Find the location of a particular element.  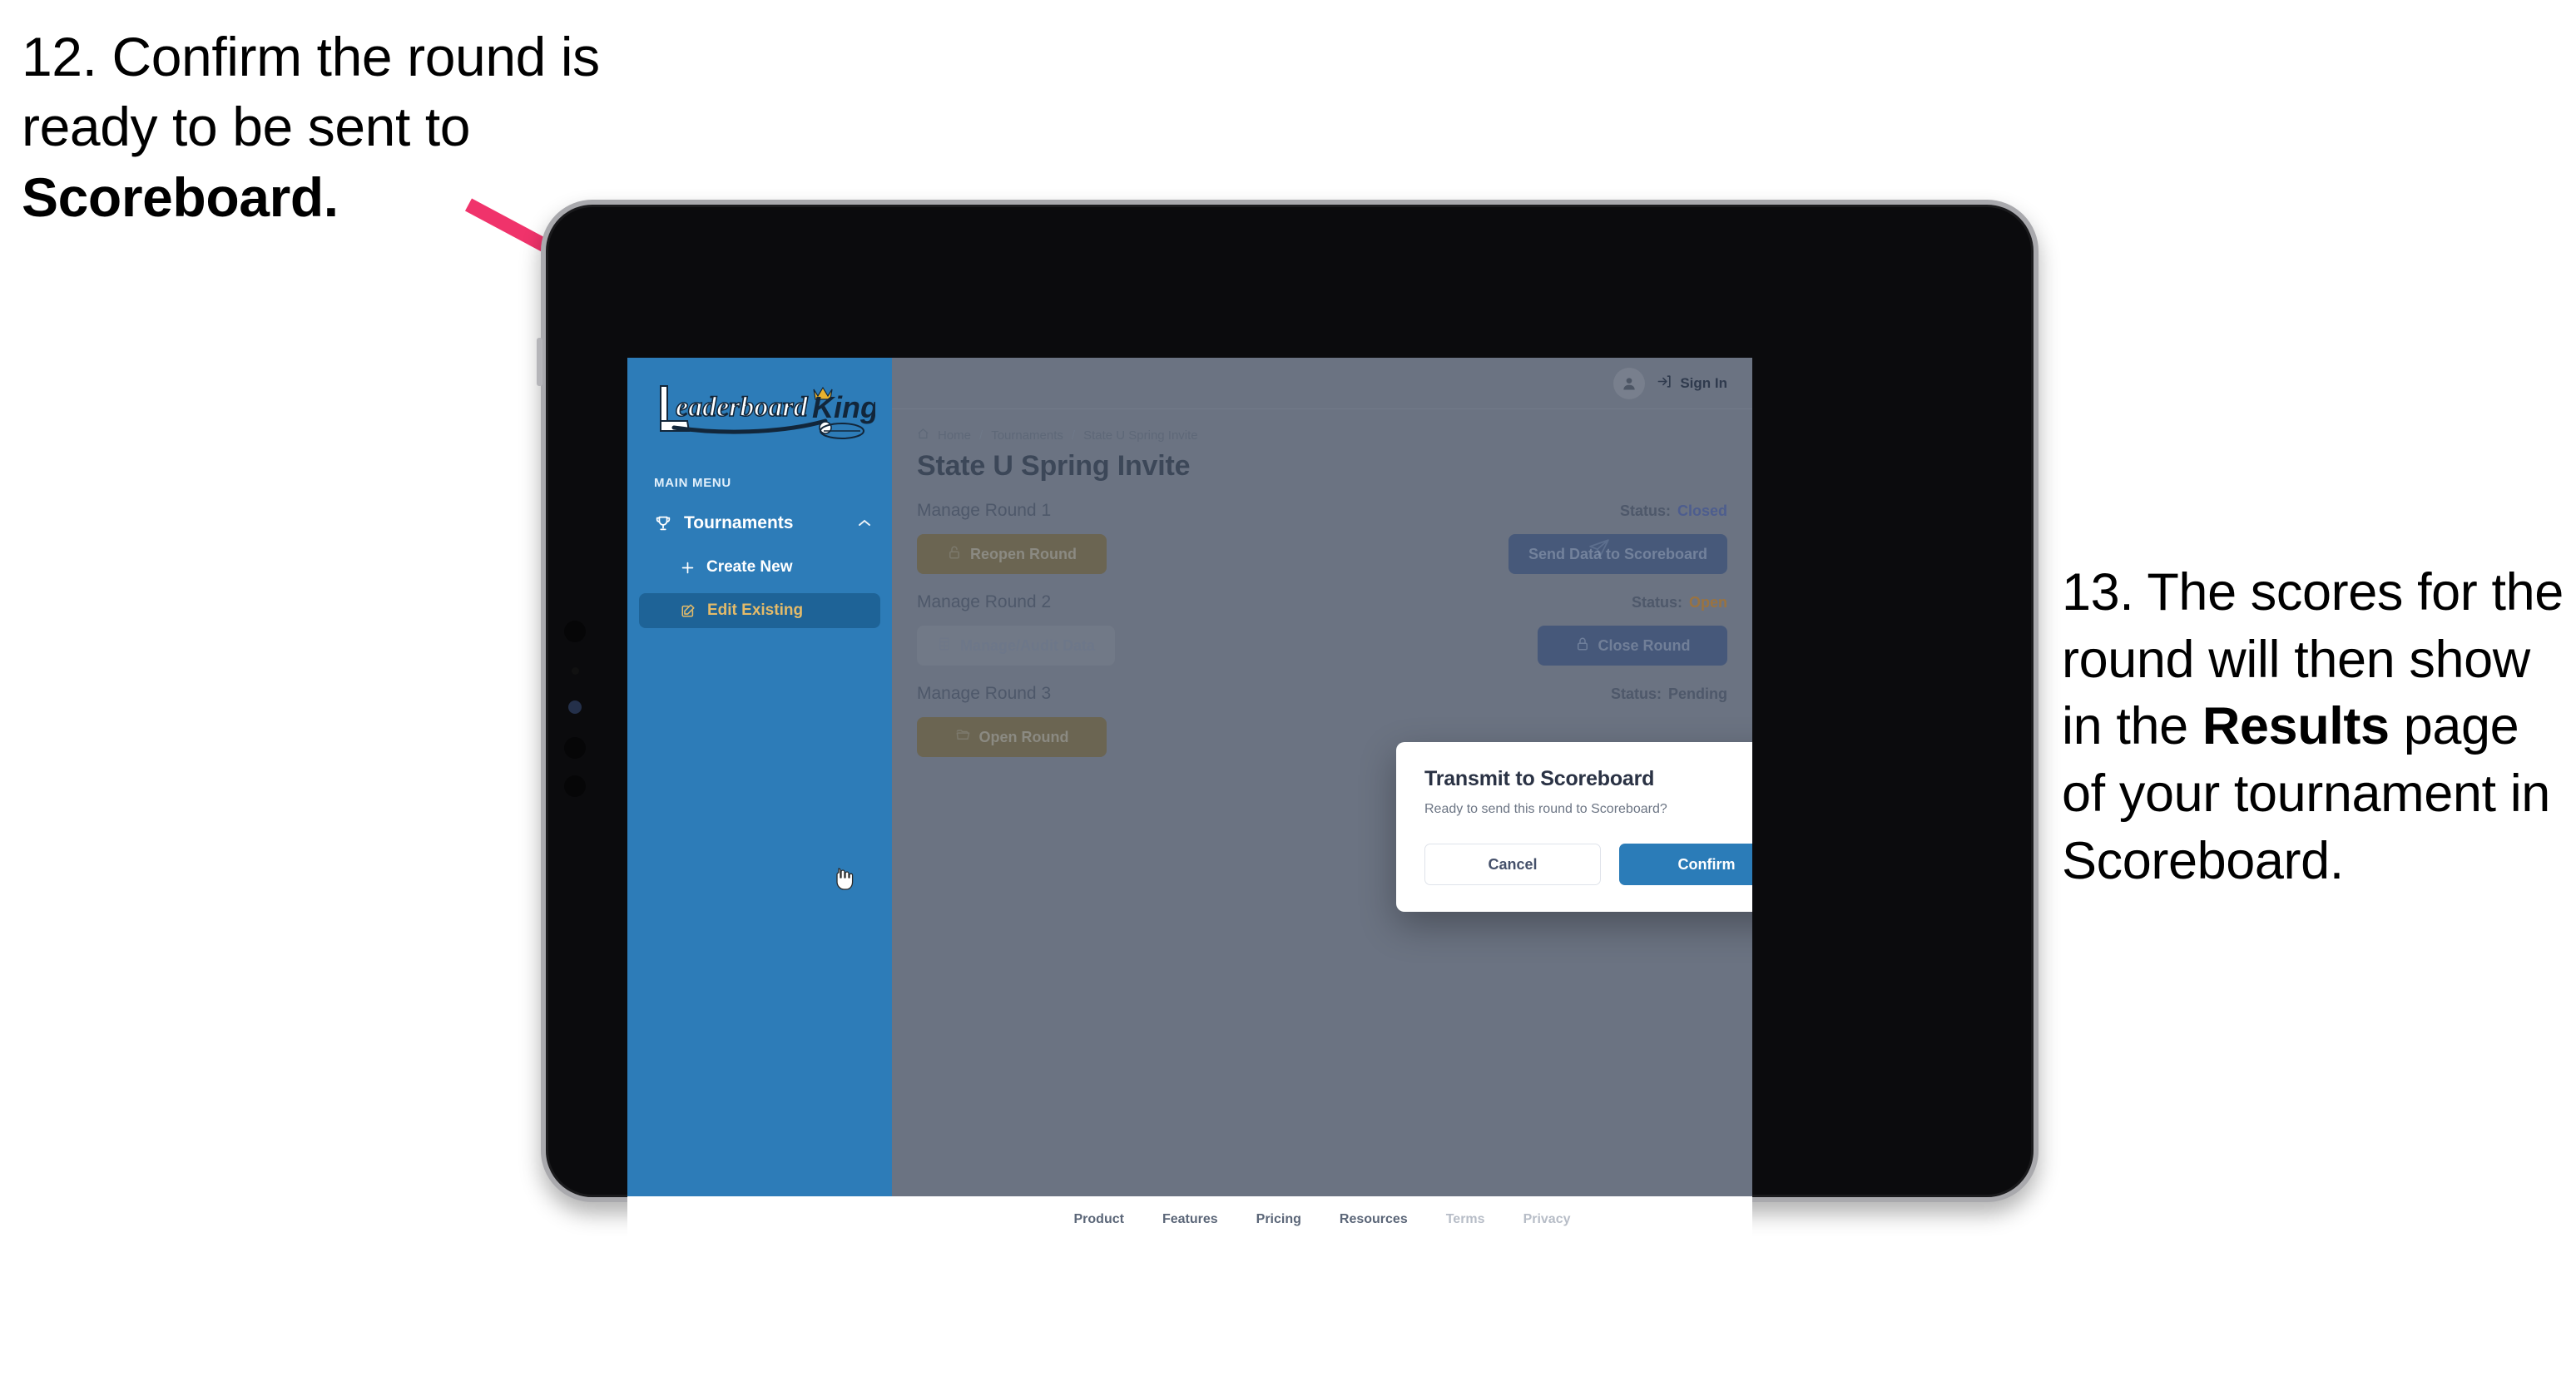

page-title: State U Spring Invite is located at coordinates (1054, 466).